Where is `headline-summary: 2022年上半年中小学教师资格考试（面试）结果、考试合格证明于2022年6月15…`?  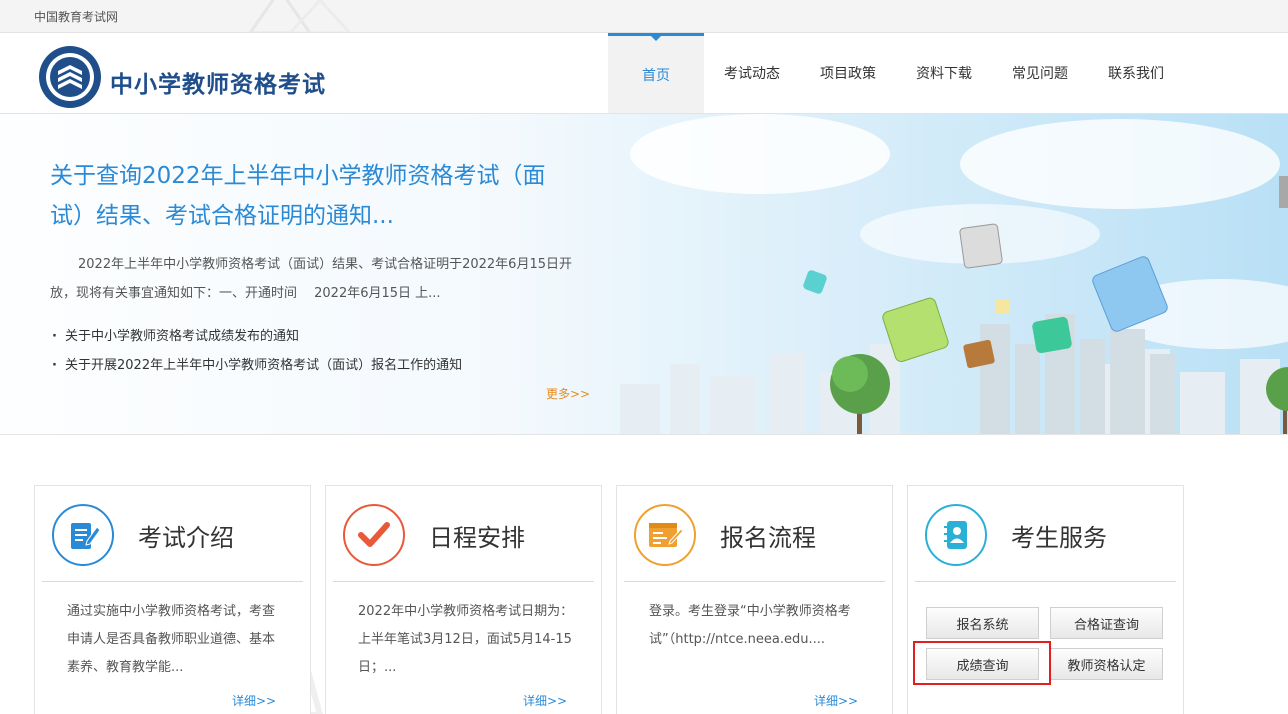
headline-summary: 2022年上半年中小学教师资格考试（面试）结果、考试合格证明于2022年6月15… is located at coordinates (311, 279).